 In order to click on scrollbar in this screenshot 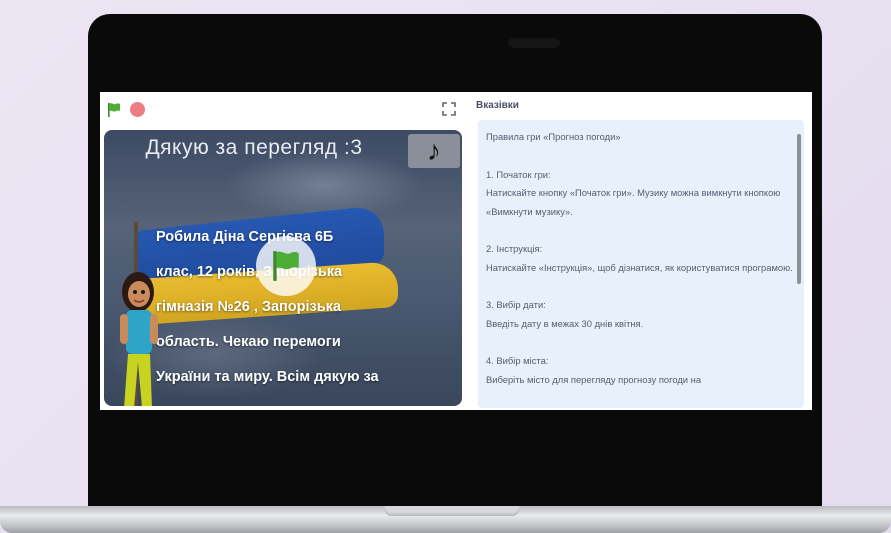, I will do `click(799, 264)`.